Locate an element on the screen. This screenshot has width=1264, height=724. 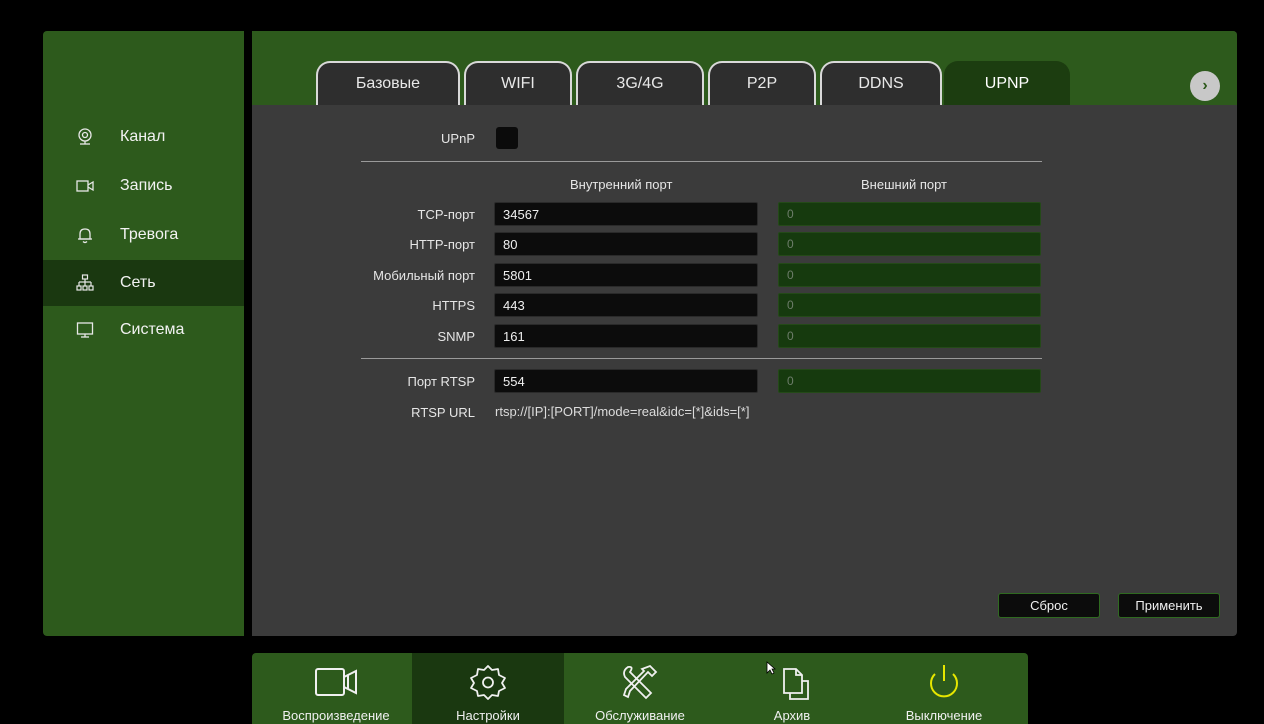
upnp-checkbox is located at coordinates (507, 138).